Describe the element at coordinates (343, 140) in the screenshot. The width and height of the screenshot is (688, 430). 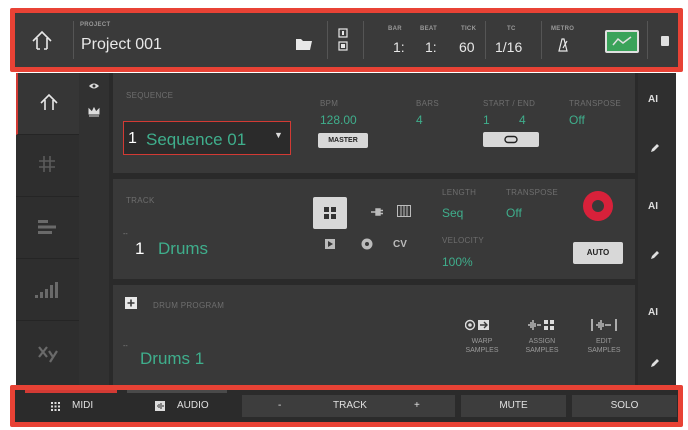
I see `master-button: MASTER` at that location.